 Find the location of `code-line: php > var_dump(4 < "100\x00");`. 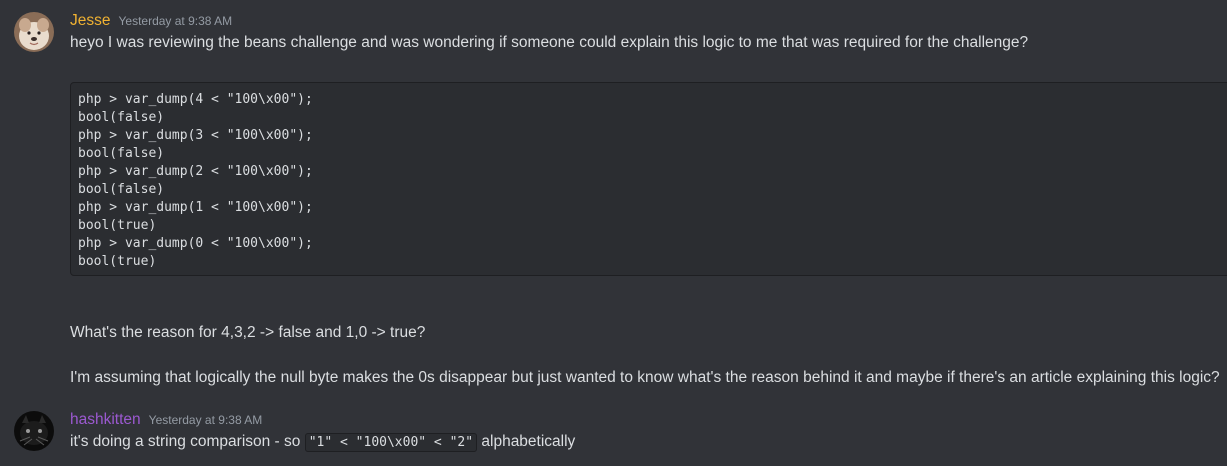

code-line: php > var_dump(4 < "100\x00"); is located at coordinates (195, 99).